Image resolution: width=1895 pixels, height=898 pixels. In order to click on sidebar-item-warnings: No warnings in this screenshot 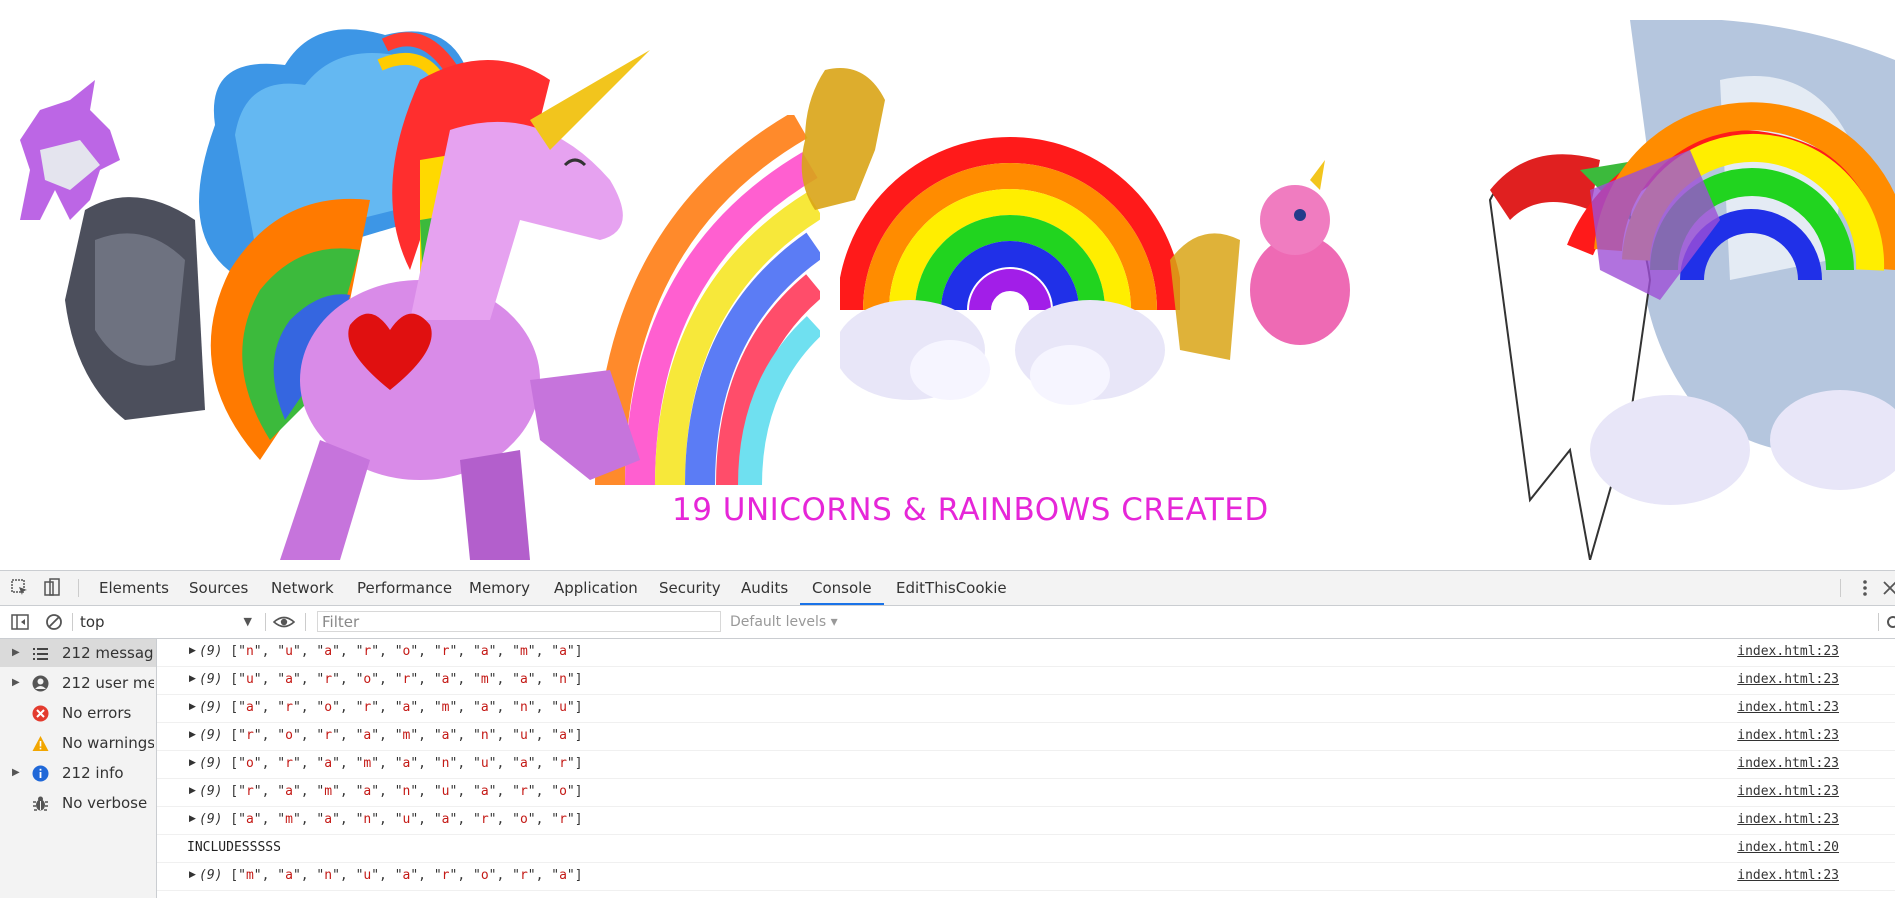, I will do `click(78, 743)`.